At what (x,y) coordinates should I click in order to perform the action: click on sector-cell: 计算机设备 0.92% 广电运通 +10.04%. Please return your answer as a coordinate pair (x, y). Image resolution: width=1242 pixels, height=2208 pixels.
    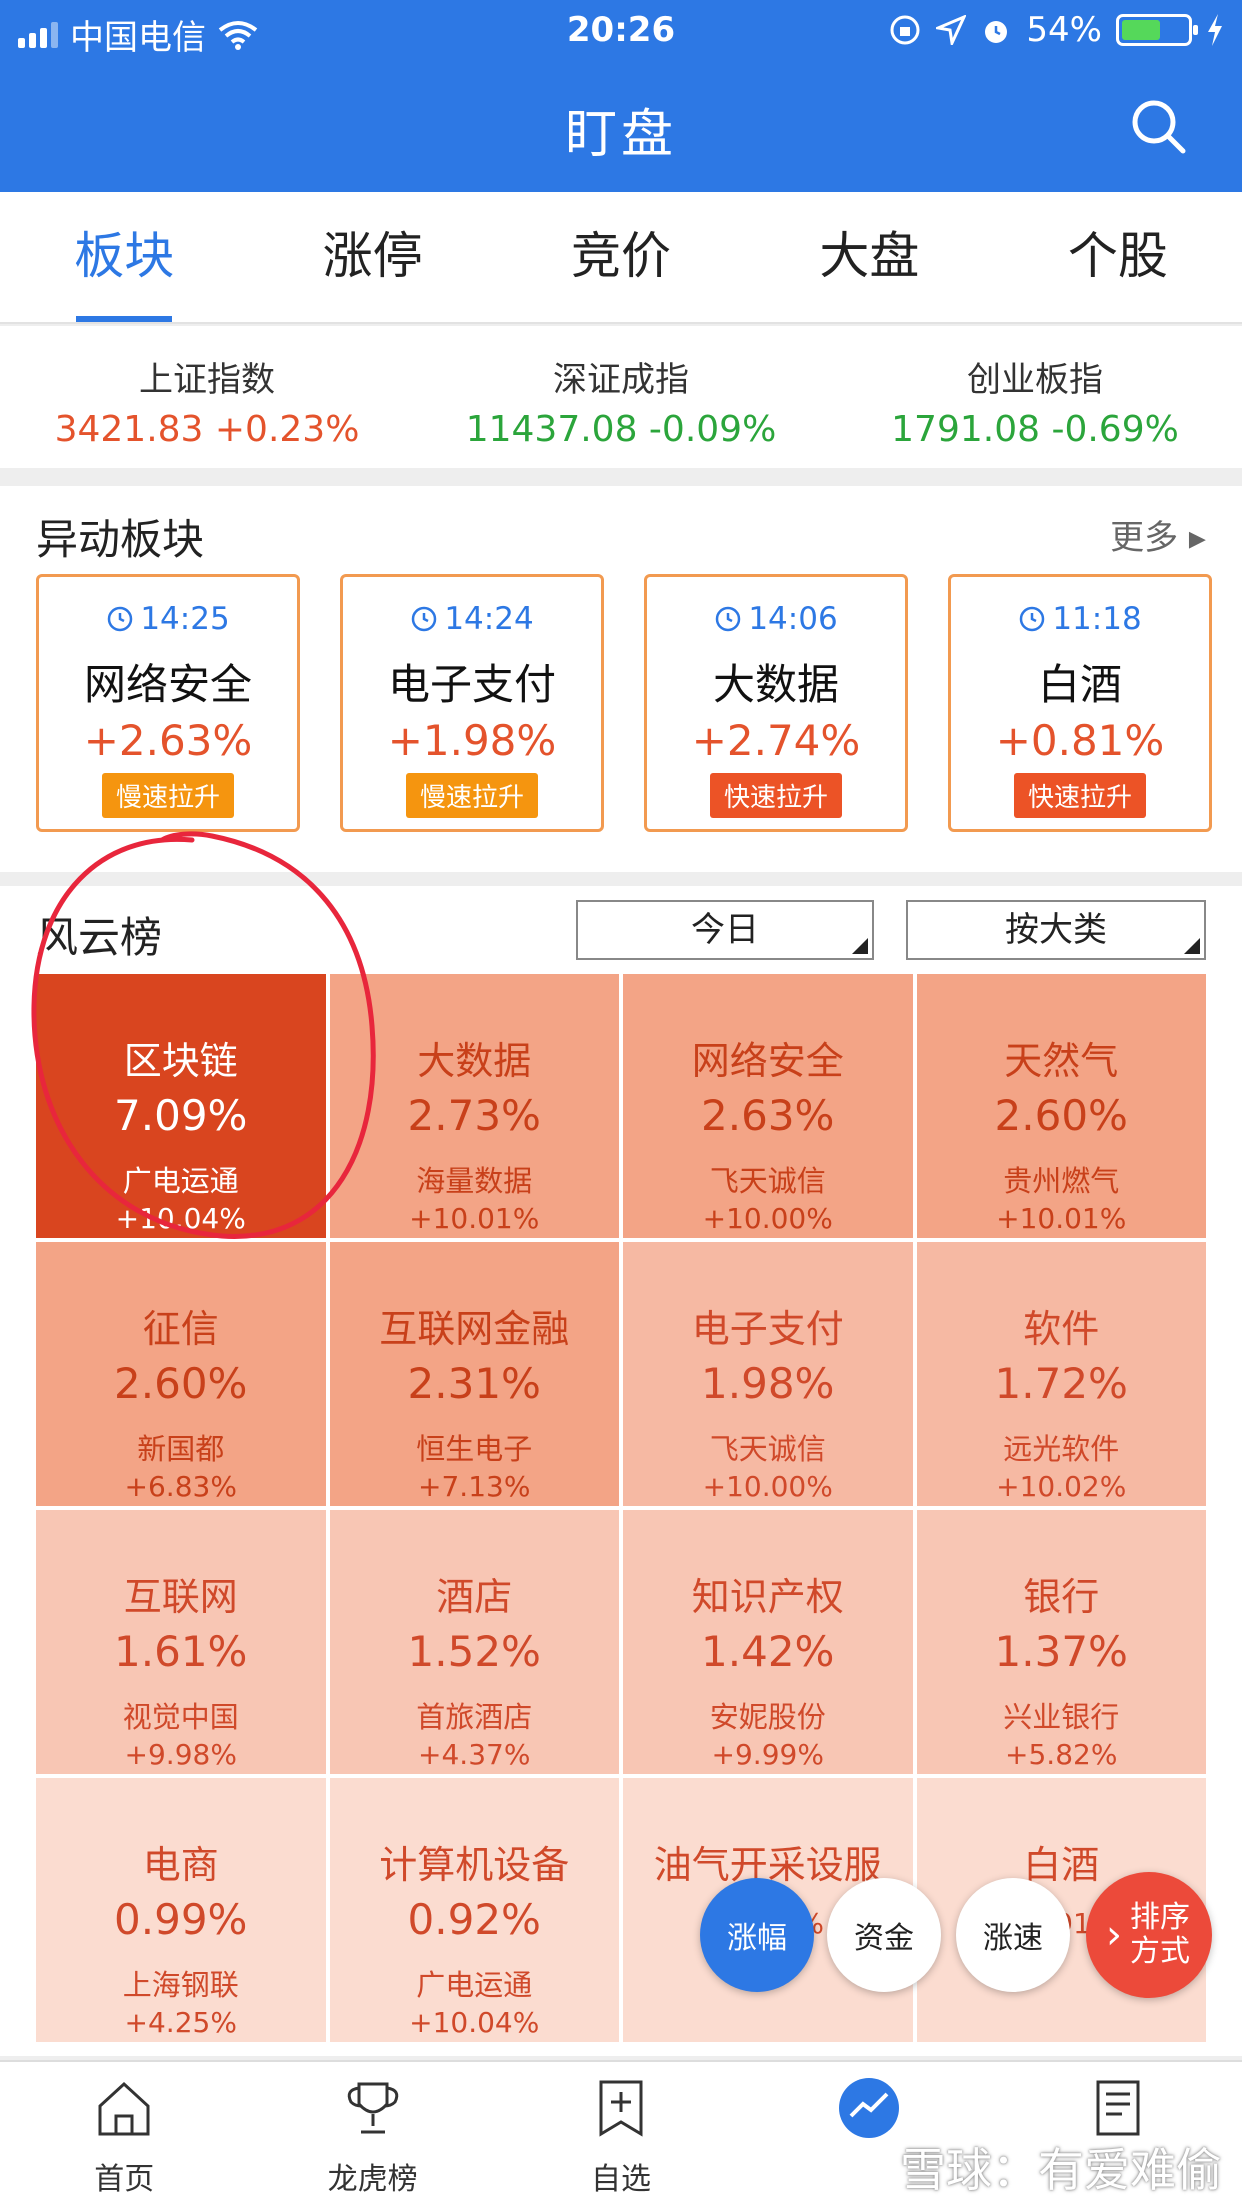
    Looking at the image, I should click on (474, 1910).